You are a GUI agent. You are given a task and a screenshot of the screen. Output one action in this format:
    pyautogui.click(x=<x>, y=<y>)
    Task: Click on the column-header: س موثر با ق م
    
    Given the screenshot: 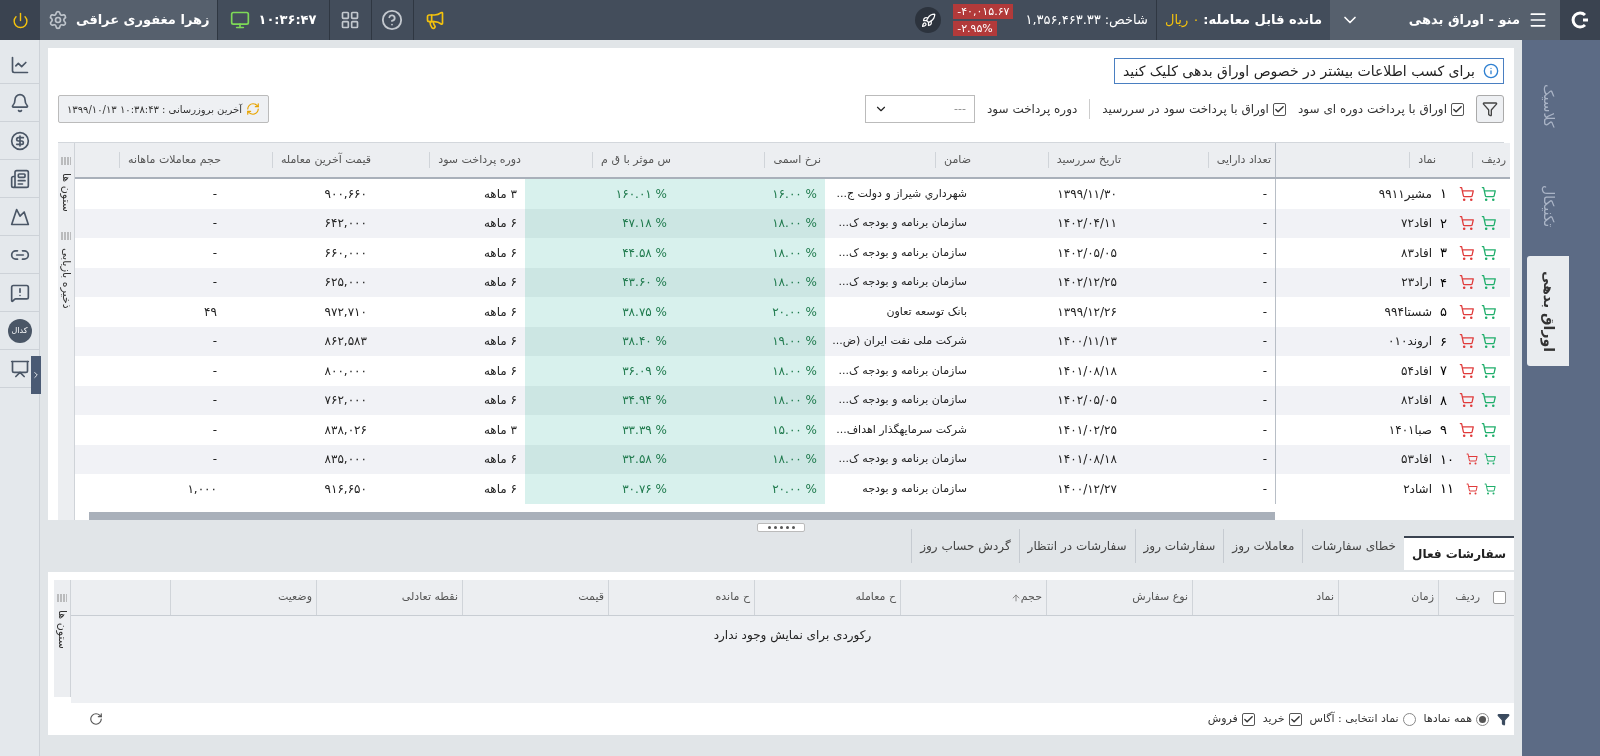 What is the action you would take?
    pyautogui.click(x=631, y=160)
    